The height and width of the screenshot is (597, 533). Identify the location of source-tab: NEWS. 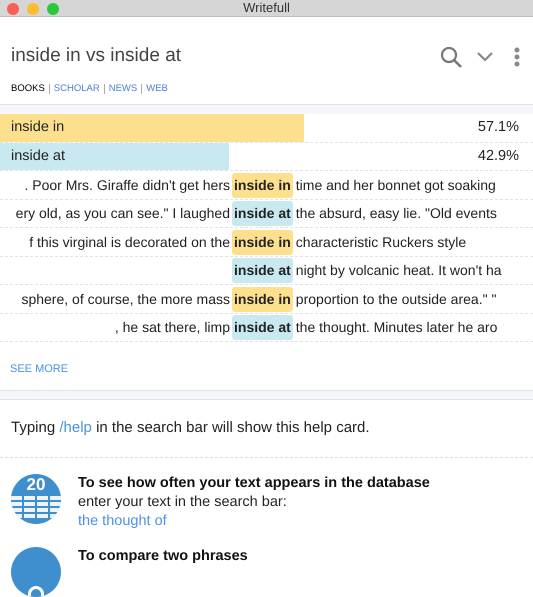
(123, 89).